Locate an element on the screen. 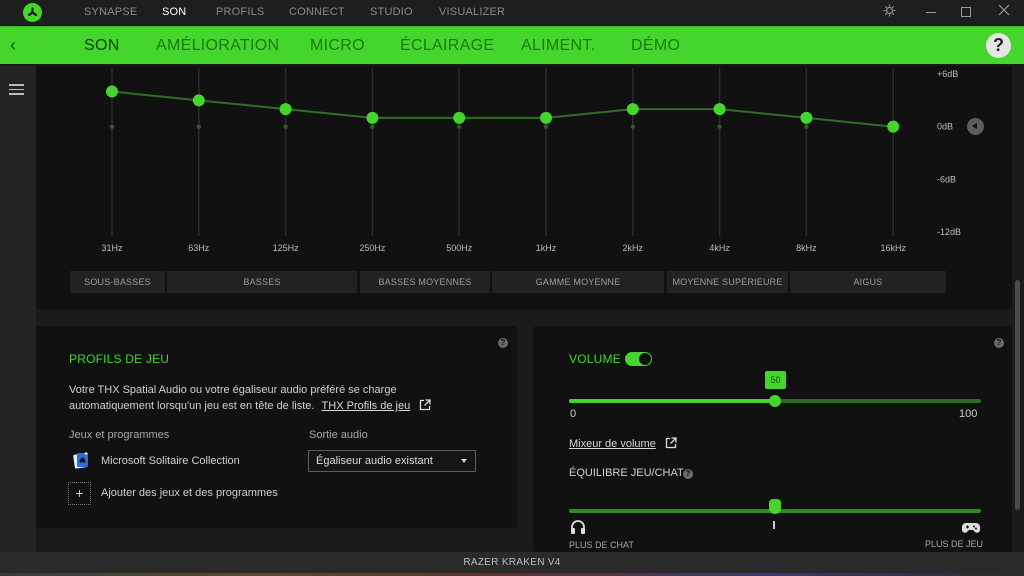  balance-knob is located at coordinates (775, 506).